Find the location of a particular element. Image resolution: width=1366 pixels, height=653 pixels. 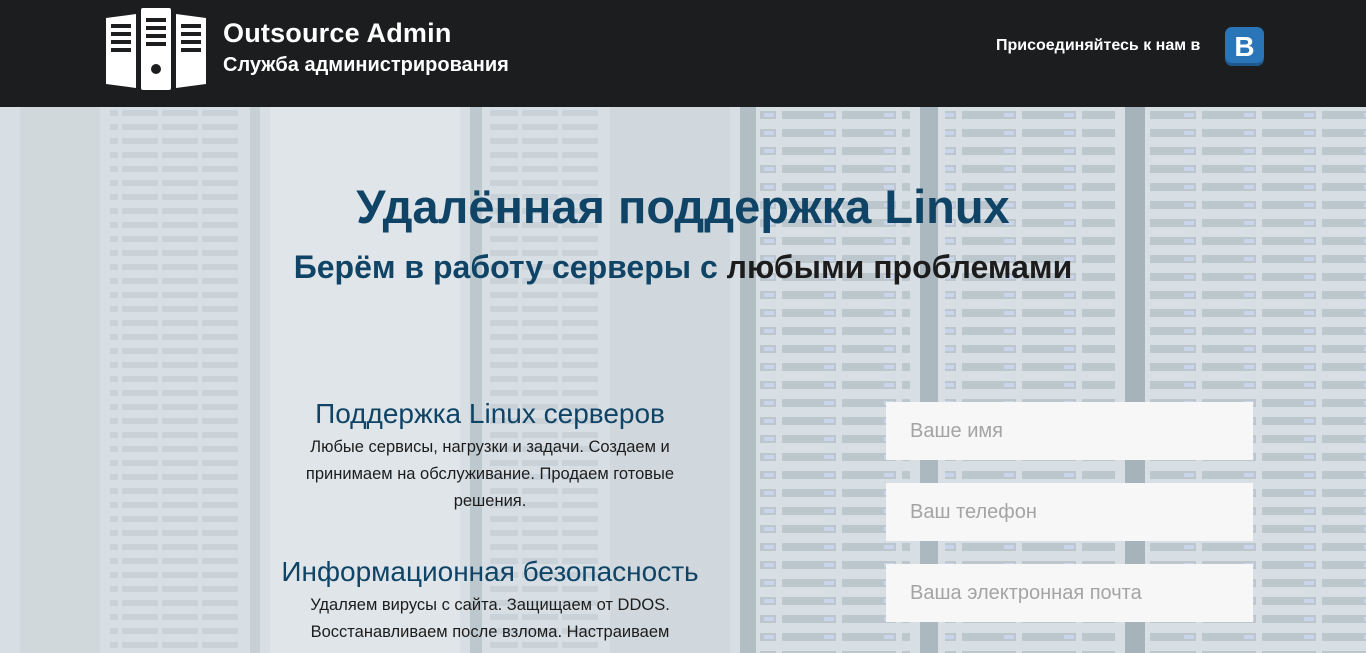

vk-social-button: В is located at coordinates (1244, 46).